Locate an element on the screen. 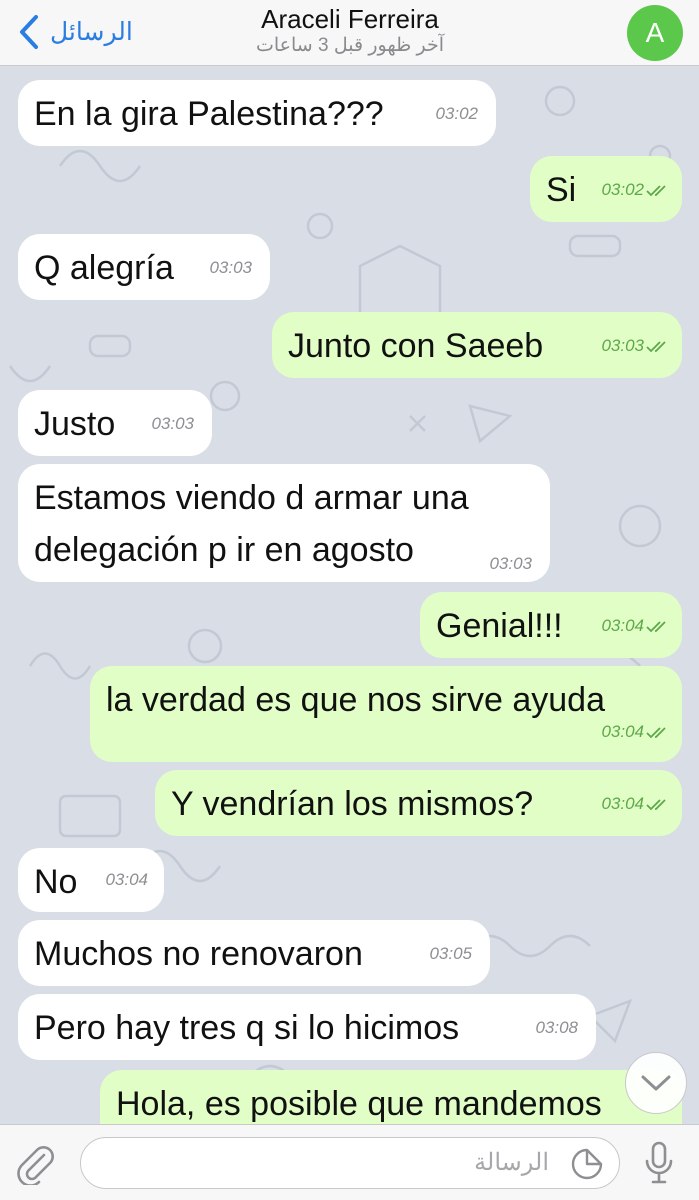 This screenshot has width=699, height=1200. chevron-down-icon is located at coordinates (656, 1083).